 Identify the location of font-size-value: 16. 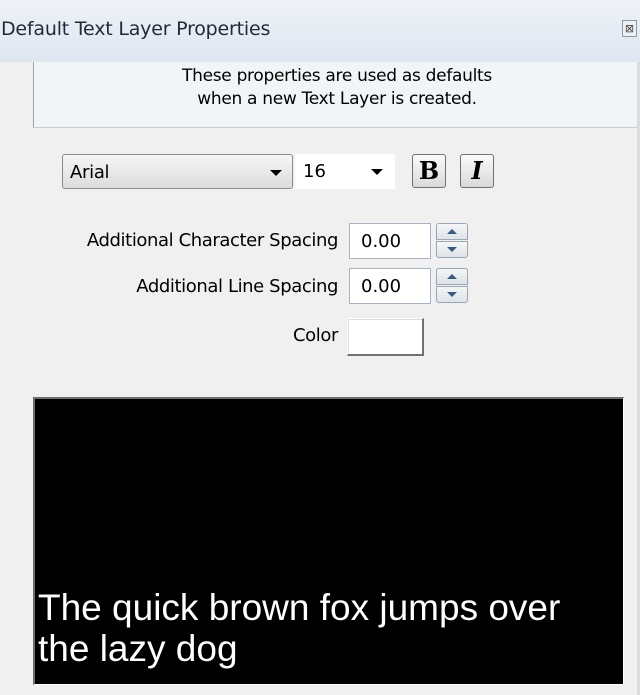
(314, 171).